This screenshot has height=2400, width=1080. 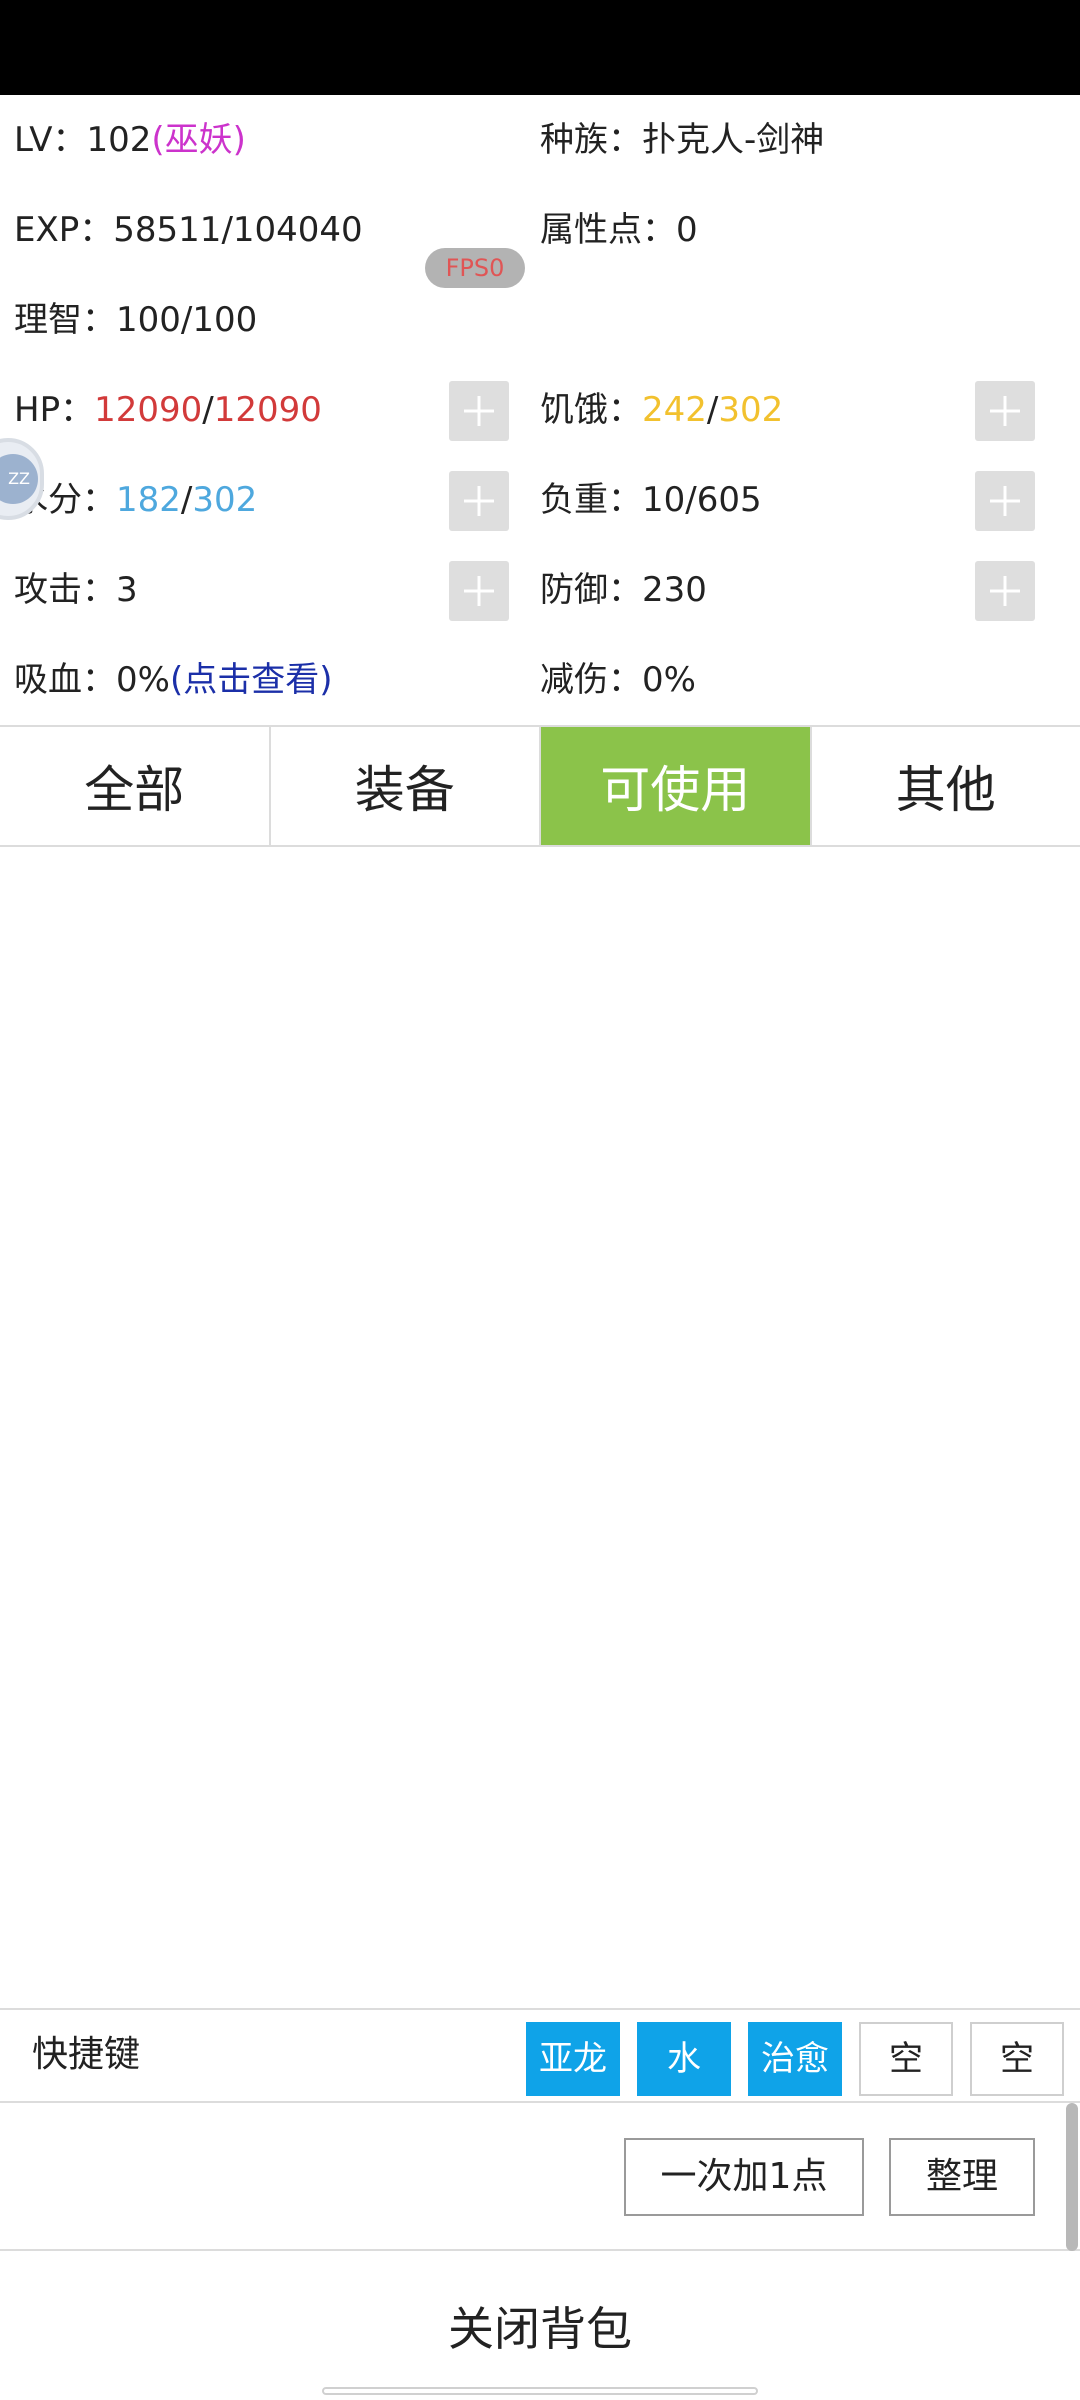 What do you see at coordinates (684, 2059) in the screenshot?
I see `quick-slot-2: 水` at bounding box center [684, 2059].